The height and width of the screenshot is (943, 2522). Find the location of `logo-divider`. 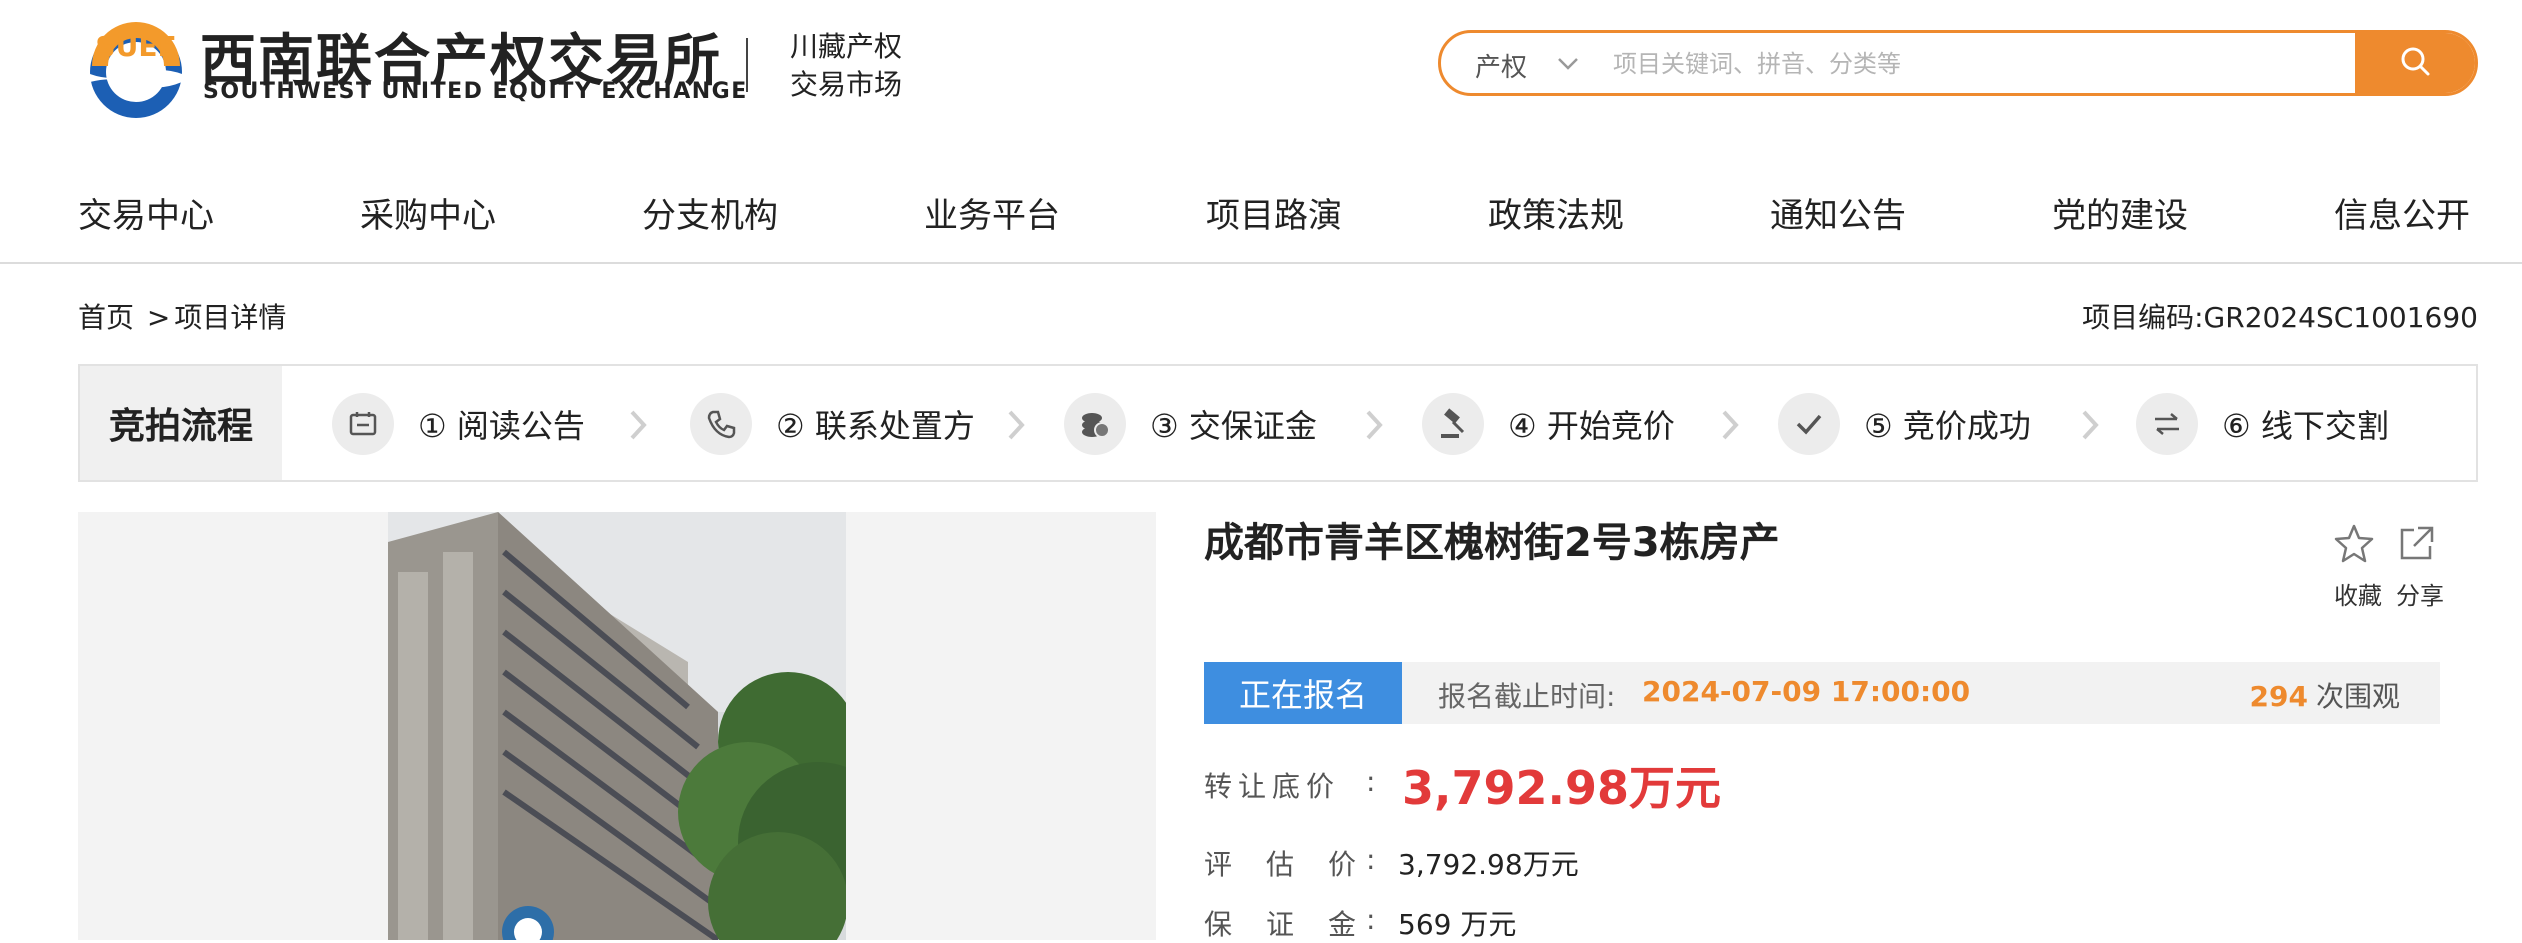

logo-divider is located at coordinates (747, 65).